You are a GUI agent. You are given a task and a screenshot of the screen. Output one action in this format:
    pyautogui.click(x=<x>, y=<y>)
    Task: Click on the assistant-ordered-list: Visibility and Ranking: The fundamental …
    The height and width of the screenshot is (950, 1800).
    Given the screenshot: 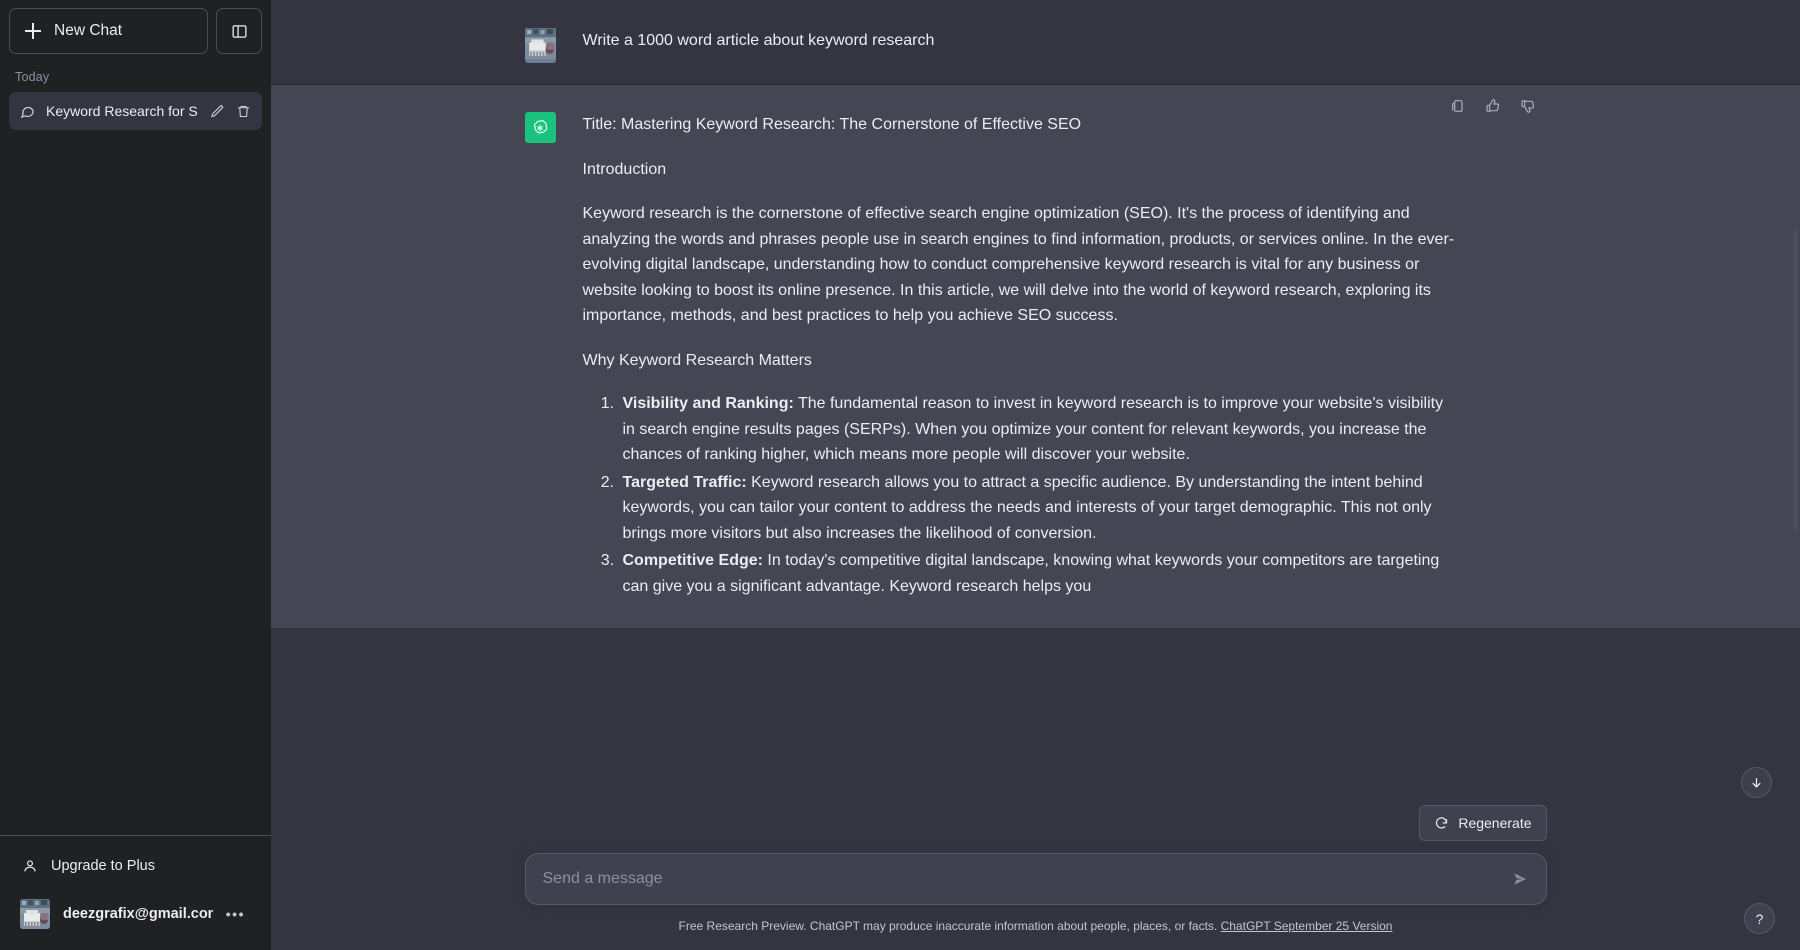 What is the action you would take?
    pyautogui.click(x=1020, y=495)
    